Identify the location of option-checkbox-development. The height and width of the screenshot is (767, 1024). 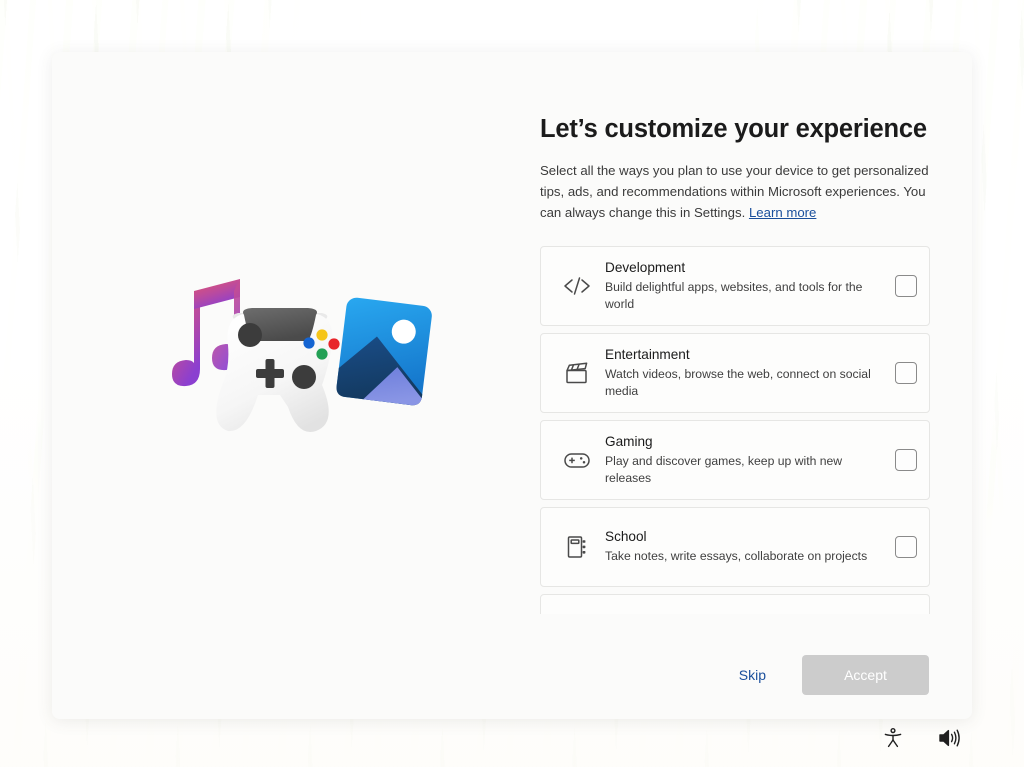
(906, 285).